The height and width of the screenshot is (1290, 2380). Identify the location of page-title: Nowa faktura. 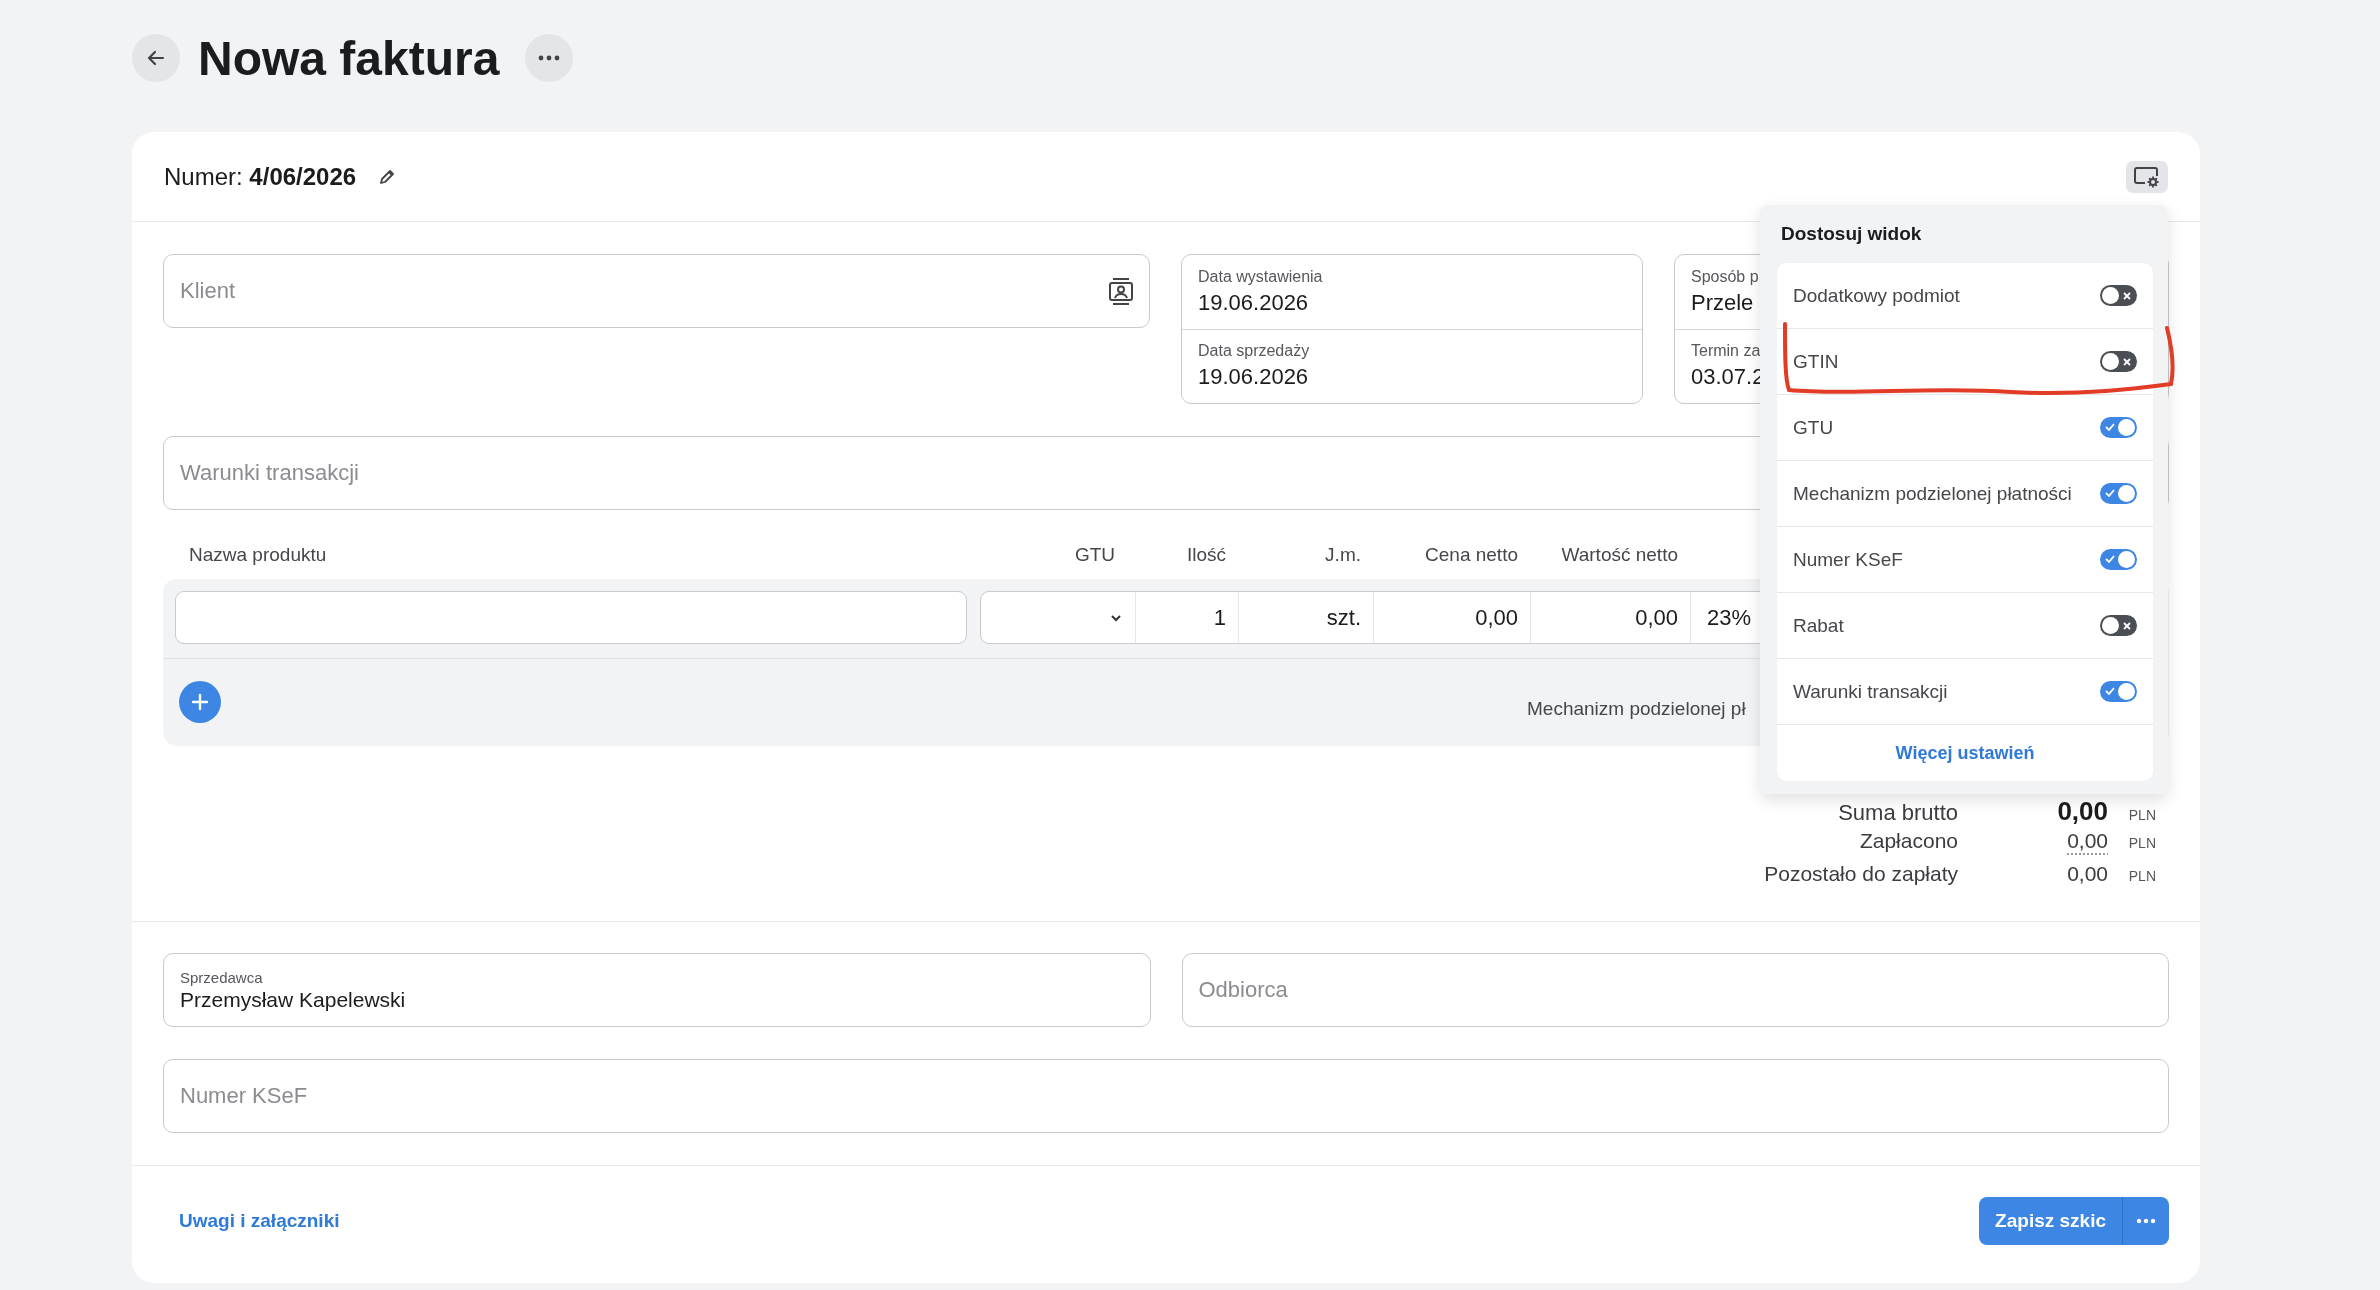
(349, 58).